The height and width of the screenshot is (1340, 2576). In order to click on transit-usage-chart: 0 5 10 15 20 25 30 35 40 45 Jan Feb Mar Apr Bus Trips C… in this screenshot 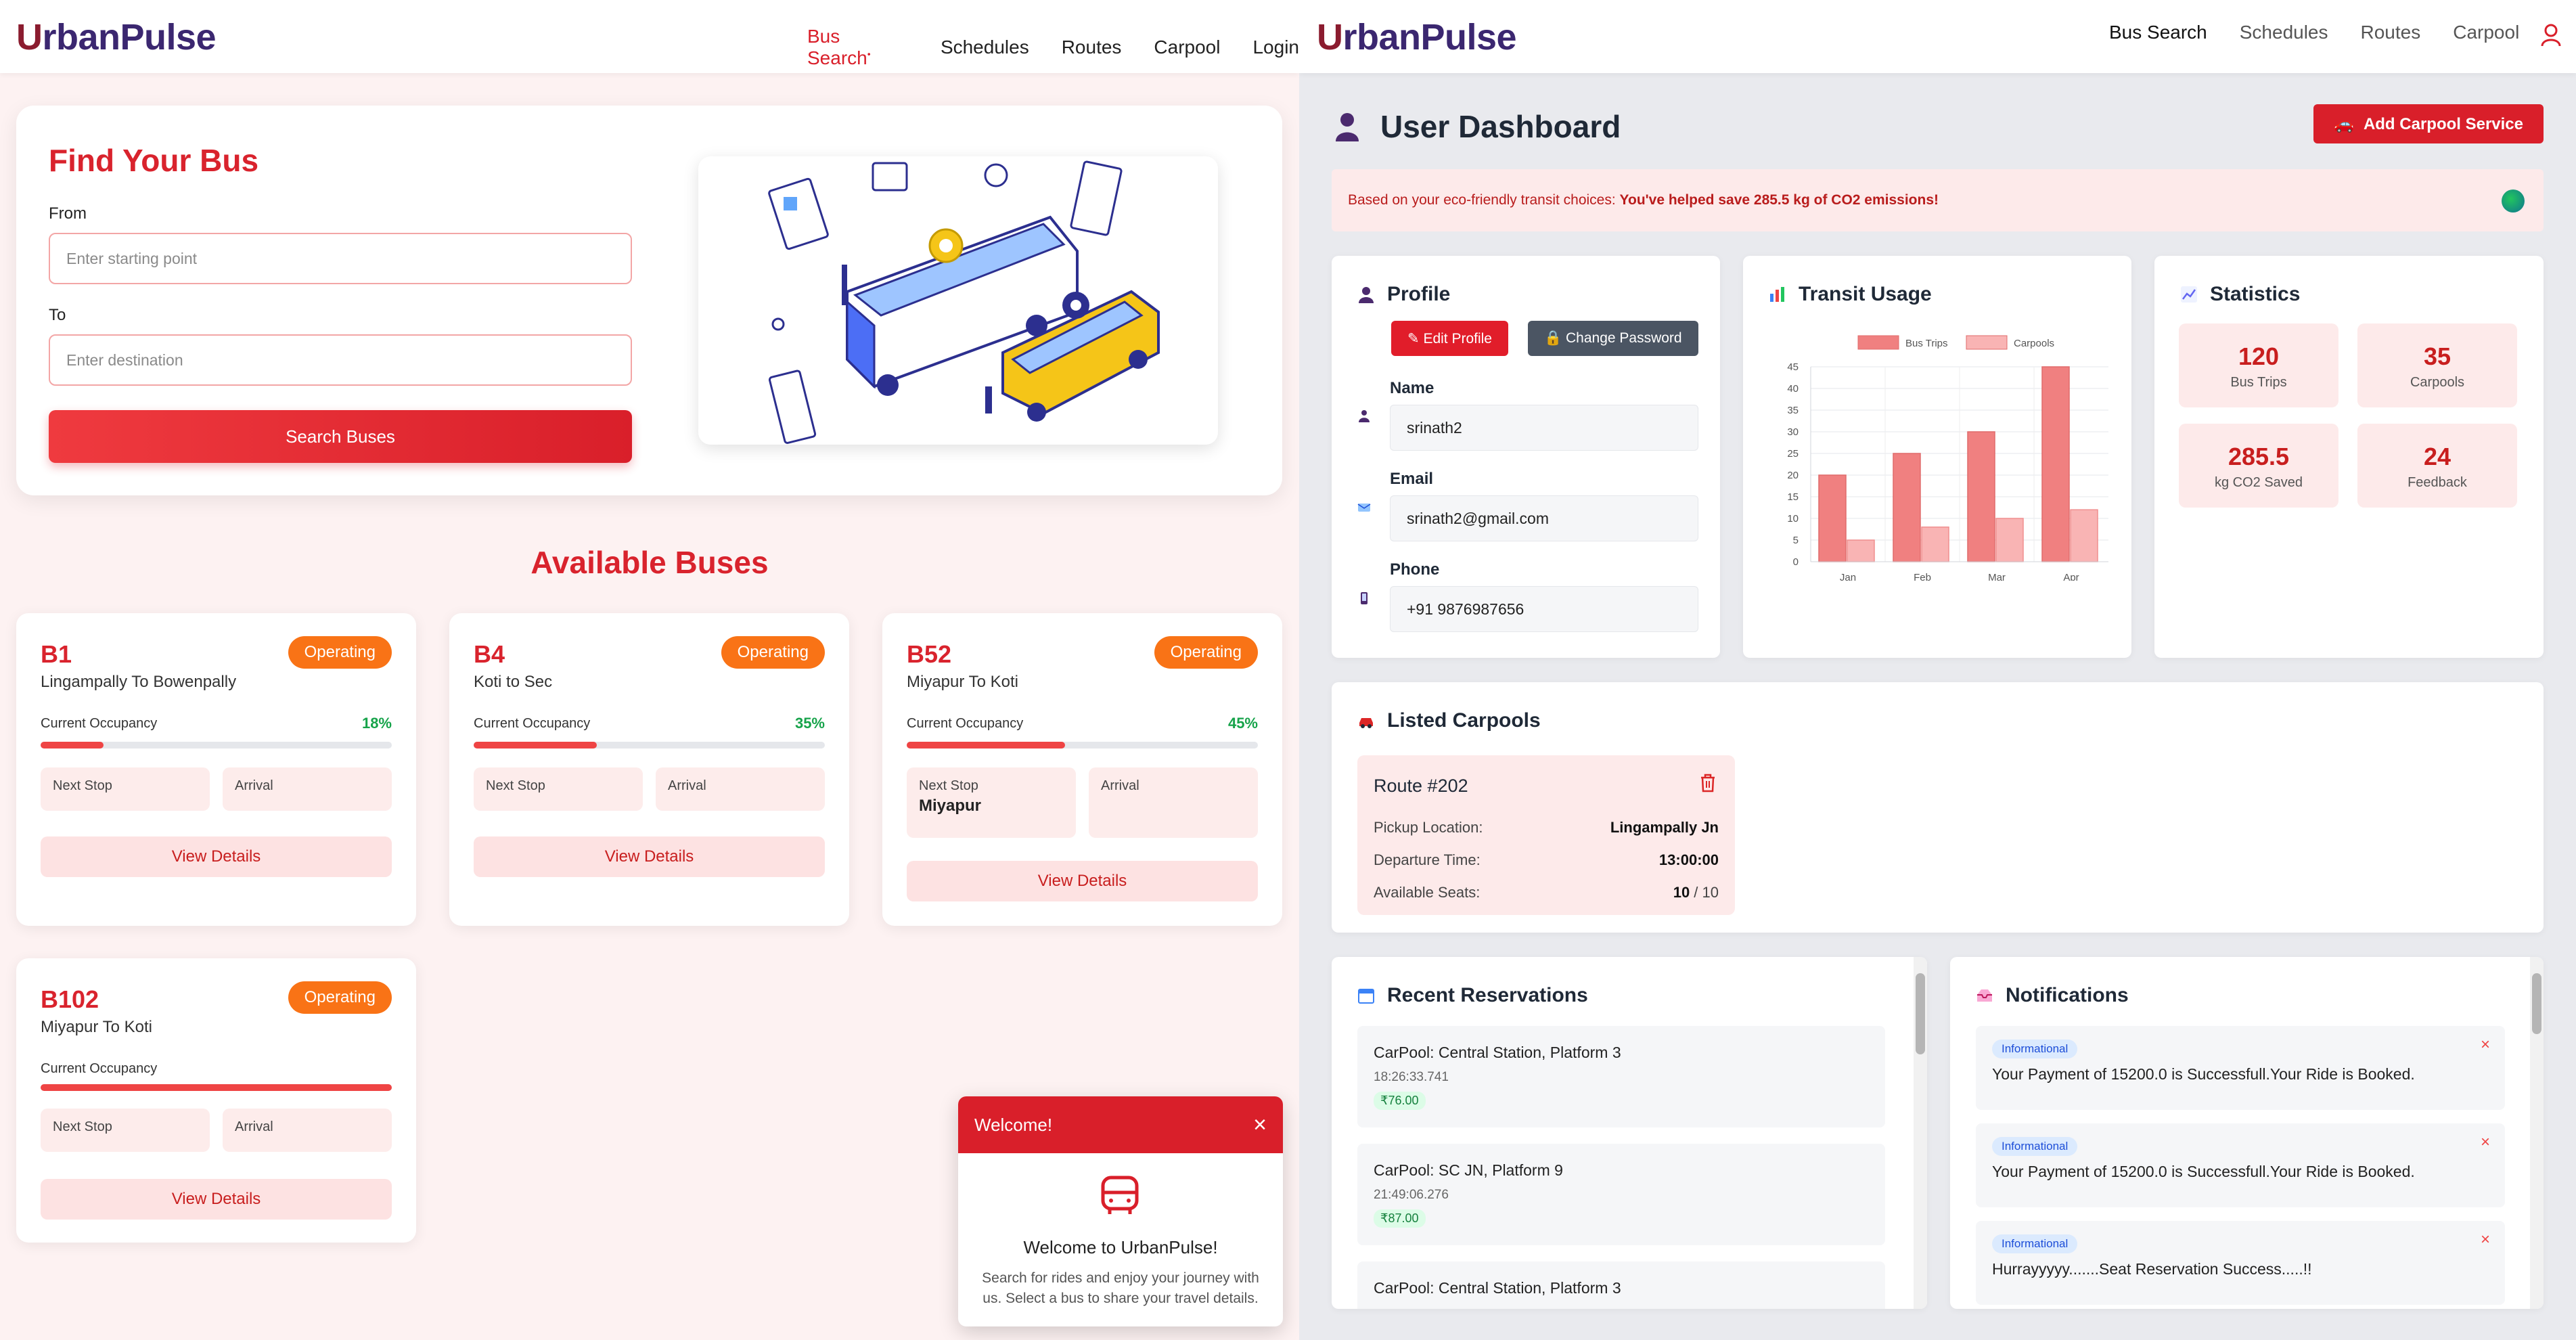, I will do `click(1947, 458)`.